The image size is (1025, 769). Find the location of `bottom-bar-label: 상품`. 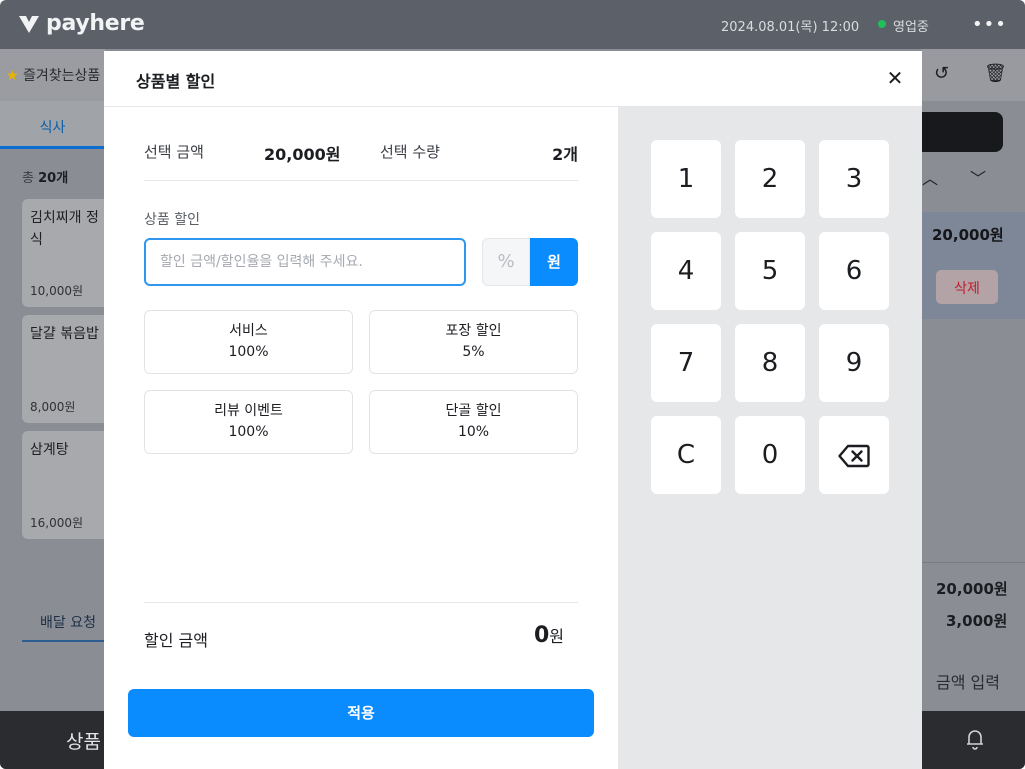

bottom-bar-label: 상품 is located at coordinates (83, 742).